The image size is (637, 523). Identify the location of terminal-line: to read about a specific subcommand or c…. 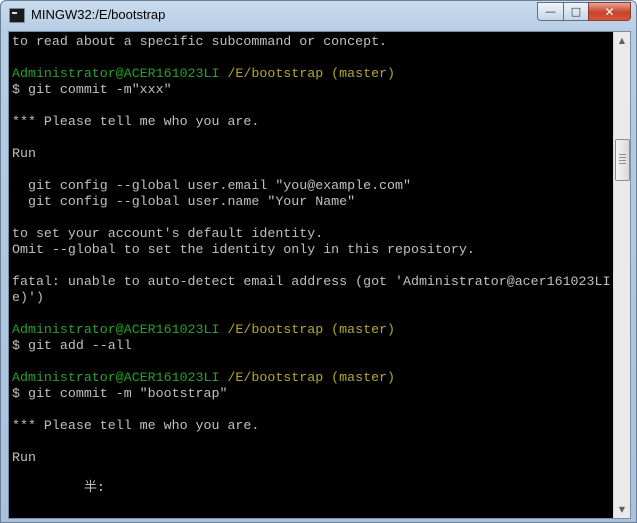
(200, 41).